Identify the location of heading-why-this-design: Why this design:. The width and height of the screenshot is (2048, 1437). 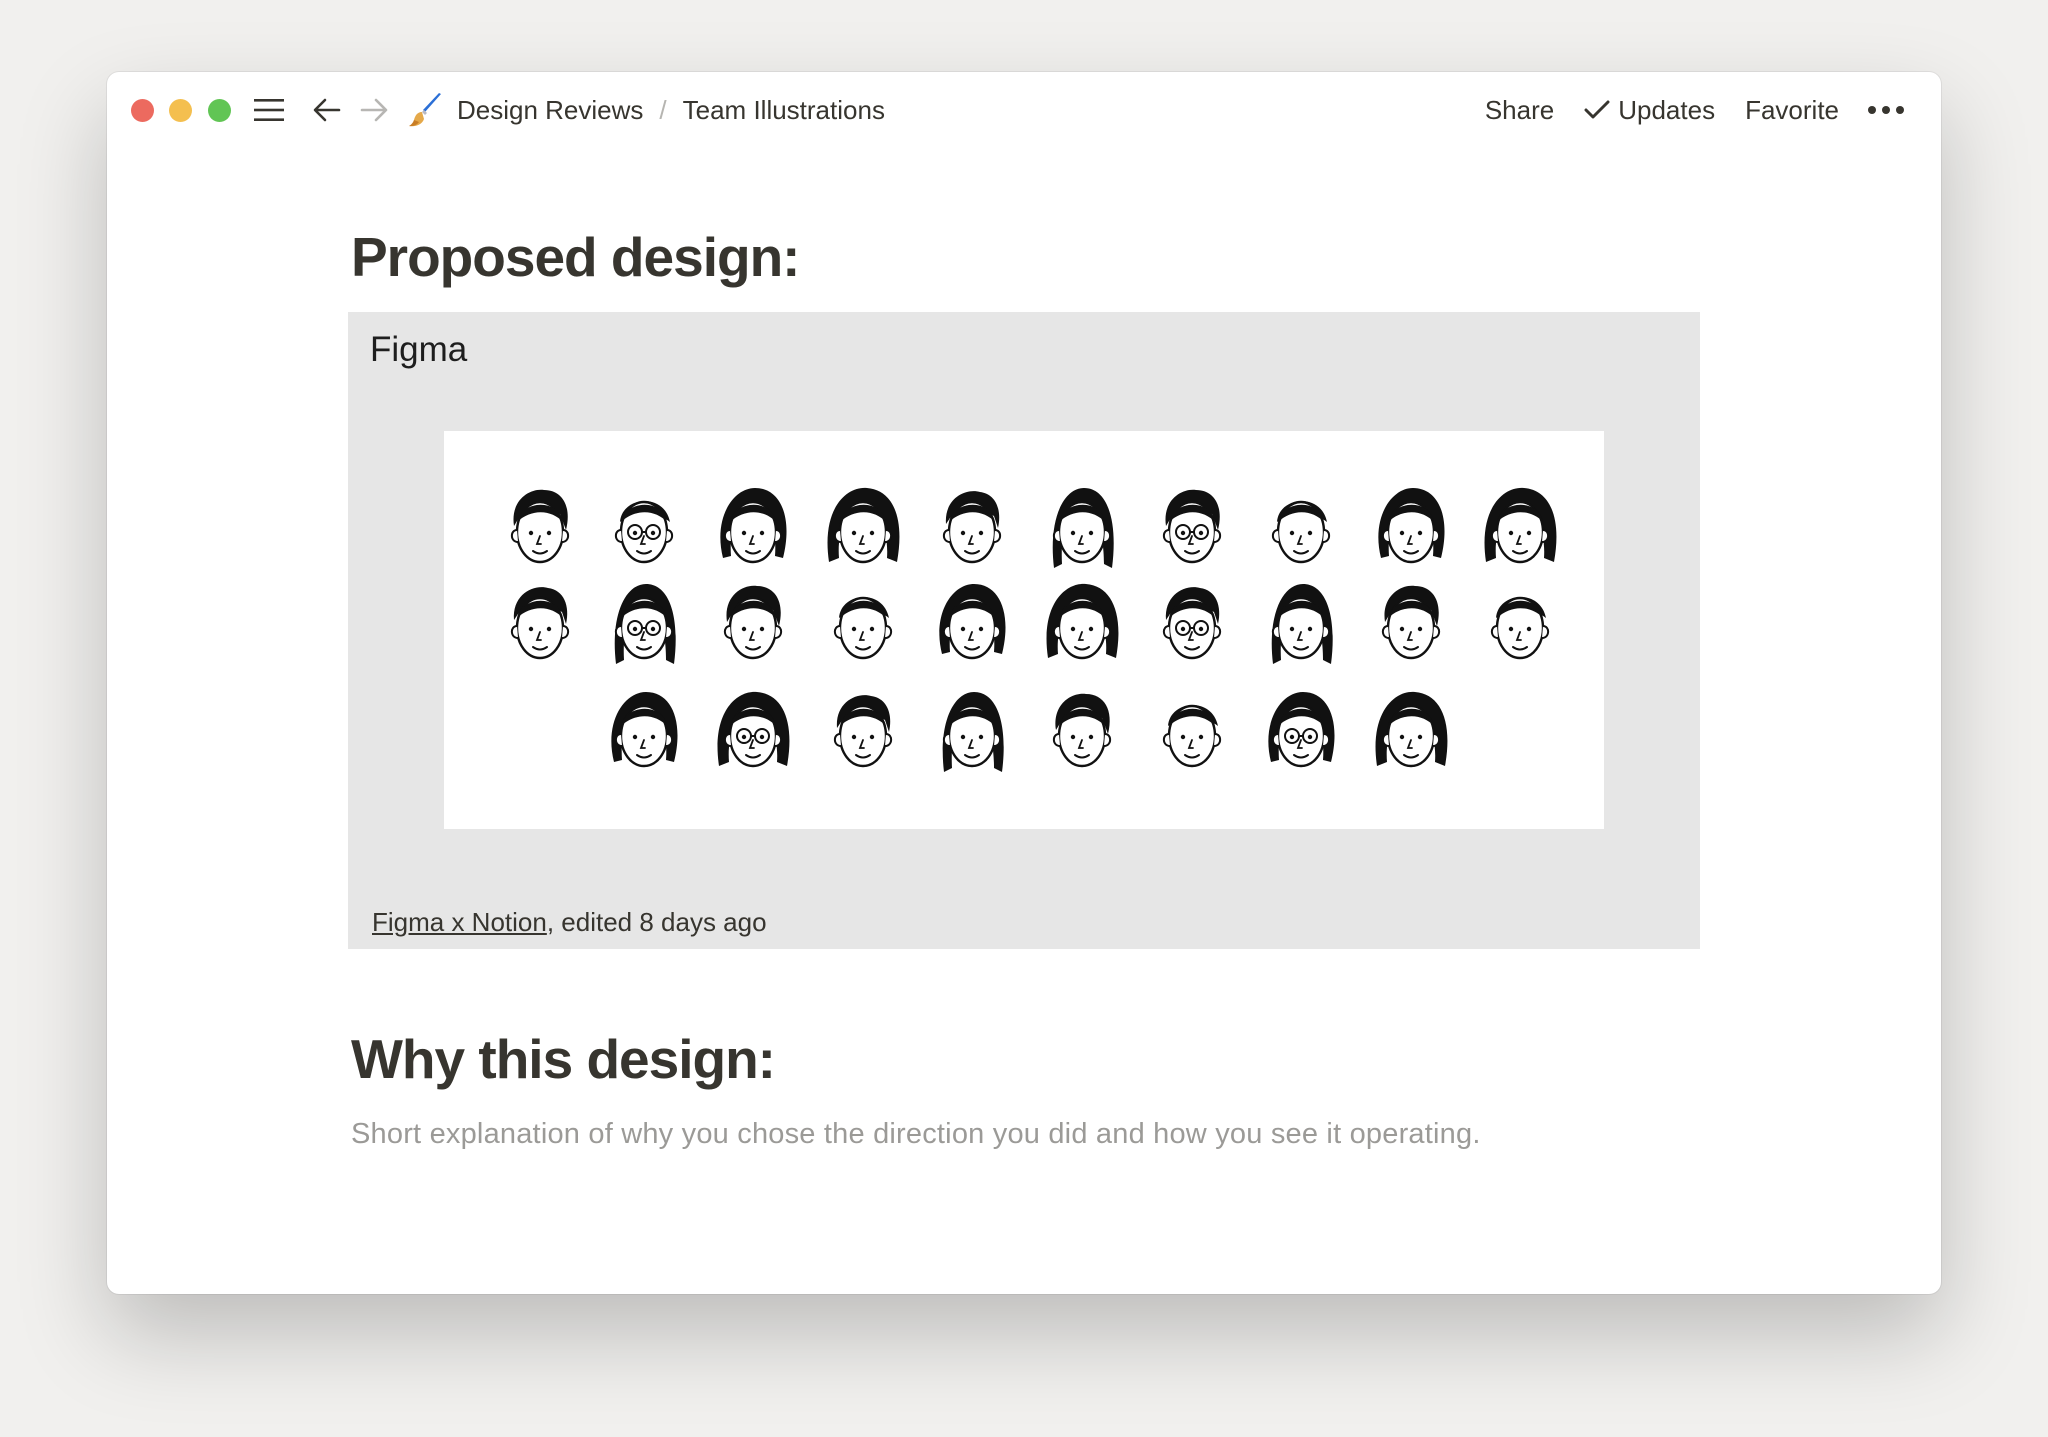
(563, 1059).